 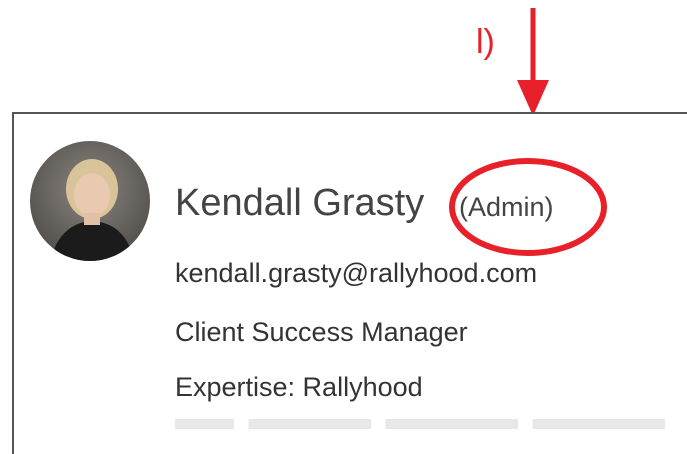 I want to click on user-name: Kendall Grasty, so click(x=300, y=203).